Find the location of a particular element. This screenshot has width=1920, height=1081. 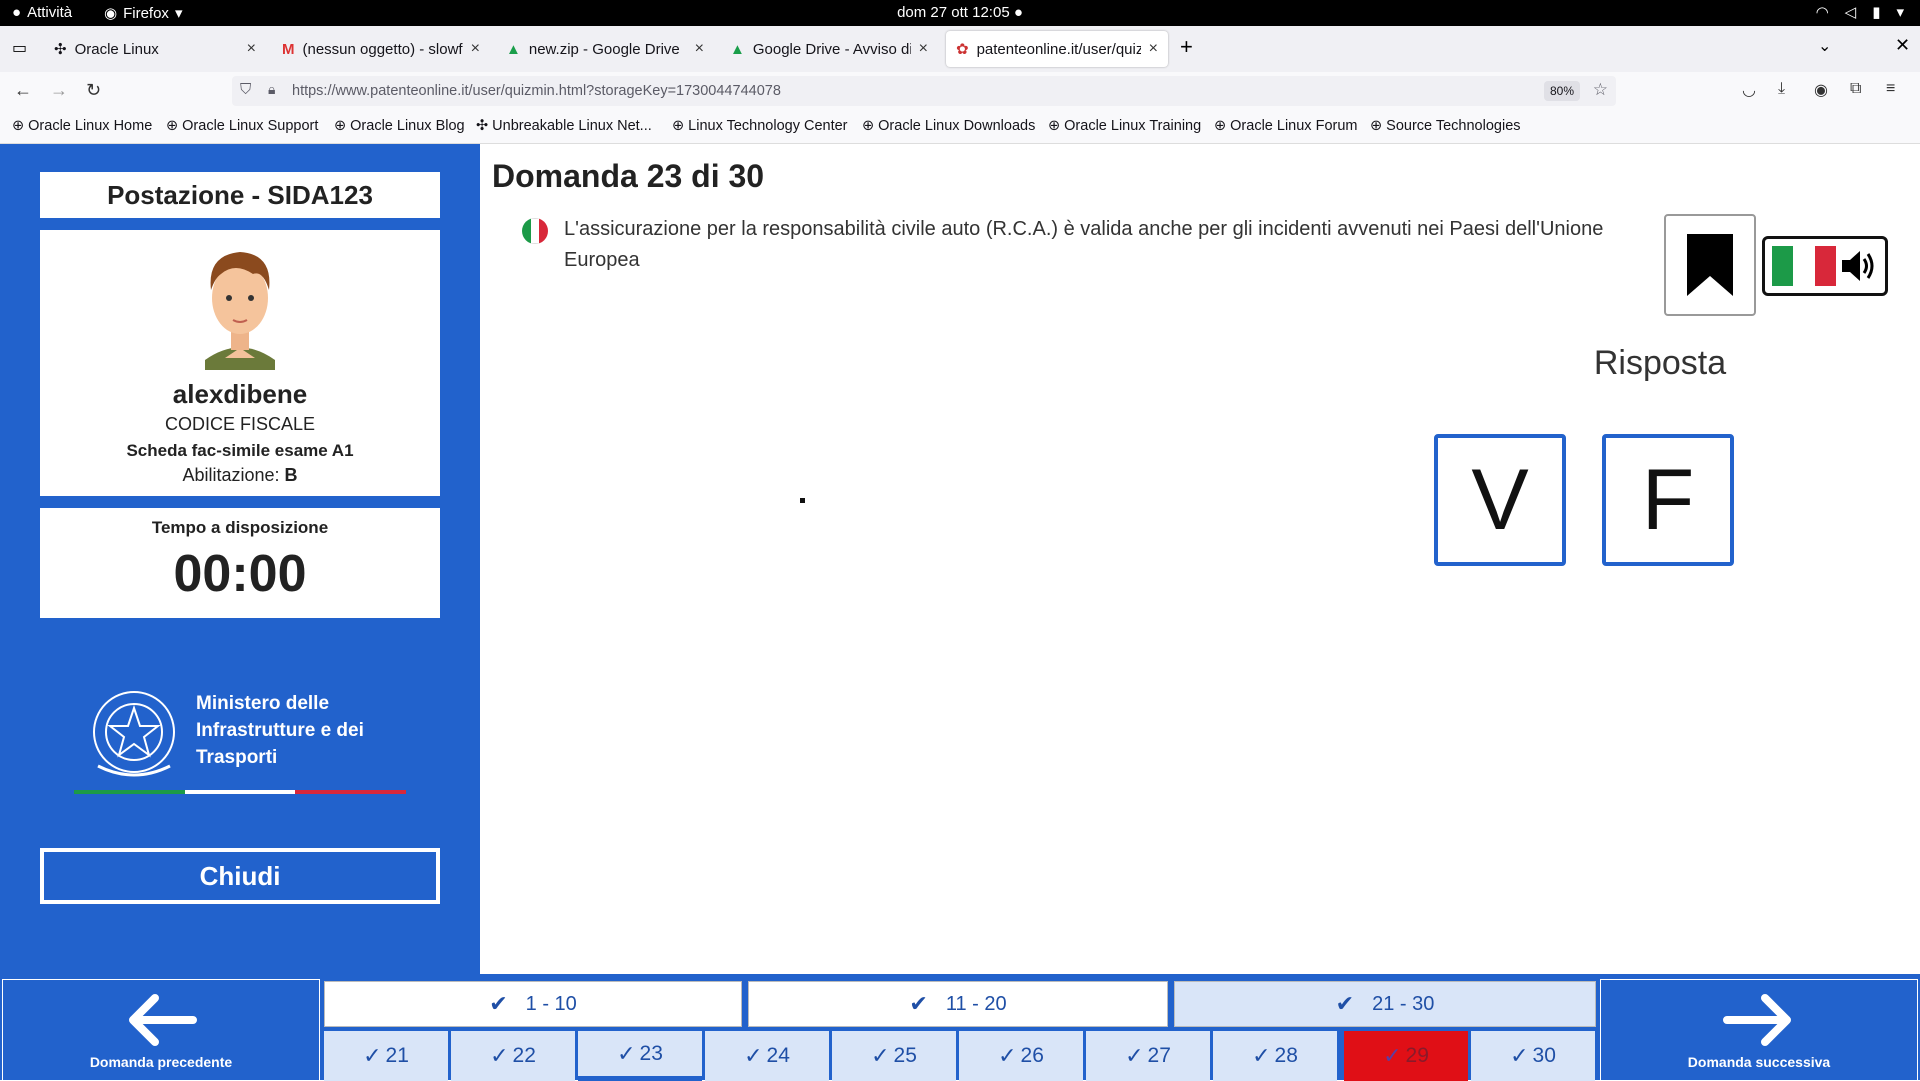

range-tab-21-30: ✔︎ 21 - 30 is located at coordinates (1385, 1004).